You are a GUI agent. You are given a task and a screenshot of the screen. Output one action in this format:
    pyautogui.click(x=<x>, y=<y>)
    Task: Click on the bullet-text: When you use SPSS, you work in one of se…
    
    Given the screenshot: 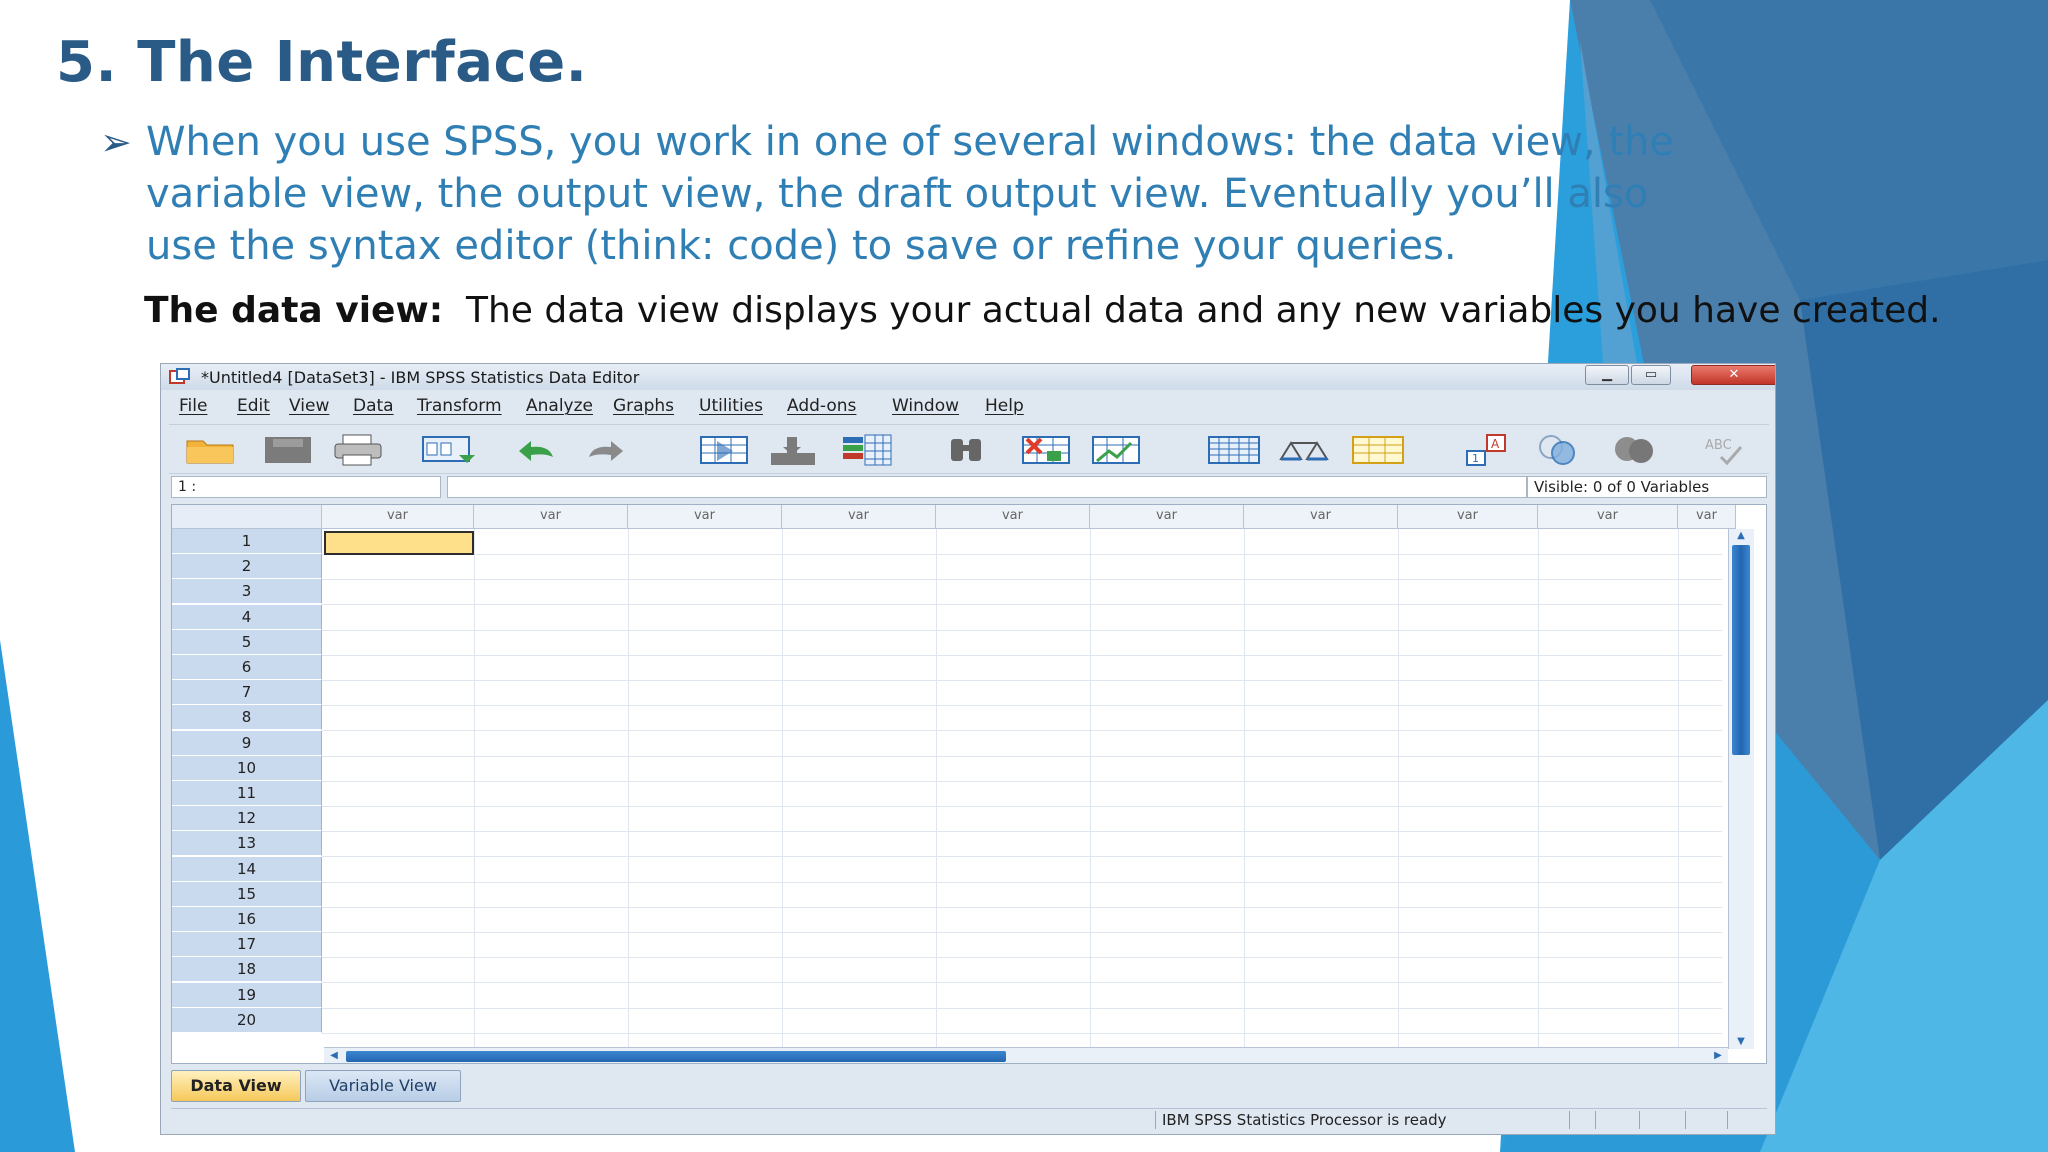 What is the action you would take?
    pyautogui.click(x=910, y=194)
    